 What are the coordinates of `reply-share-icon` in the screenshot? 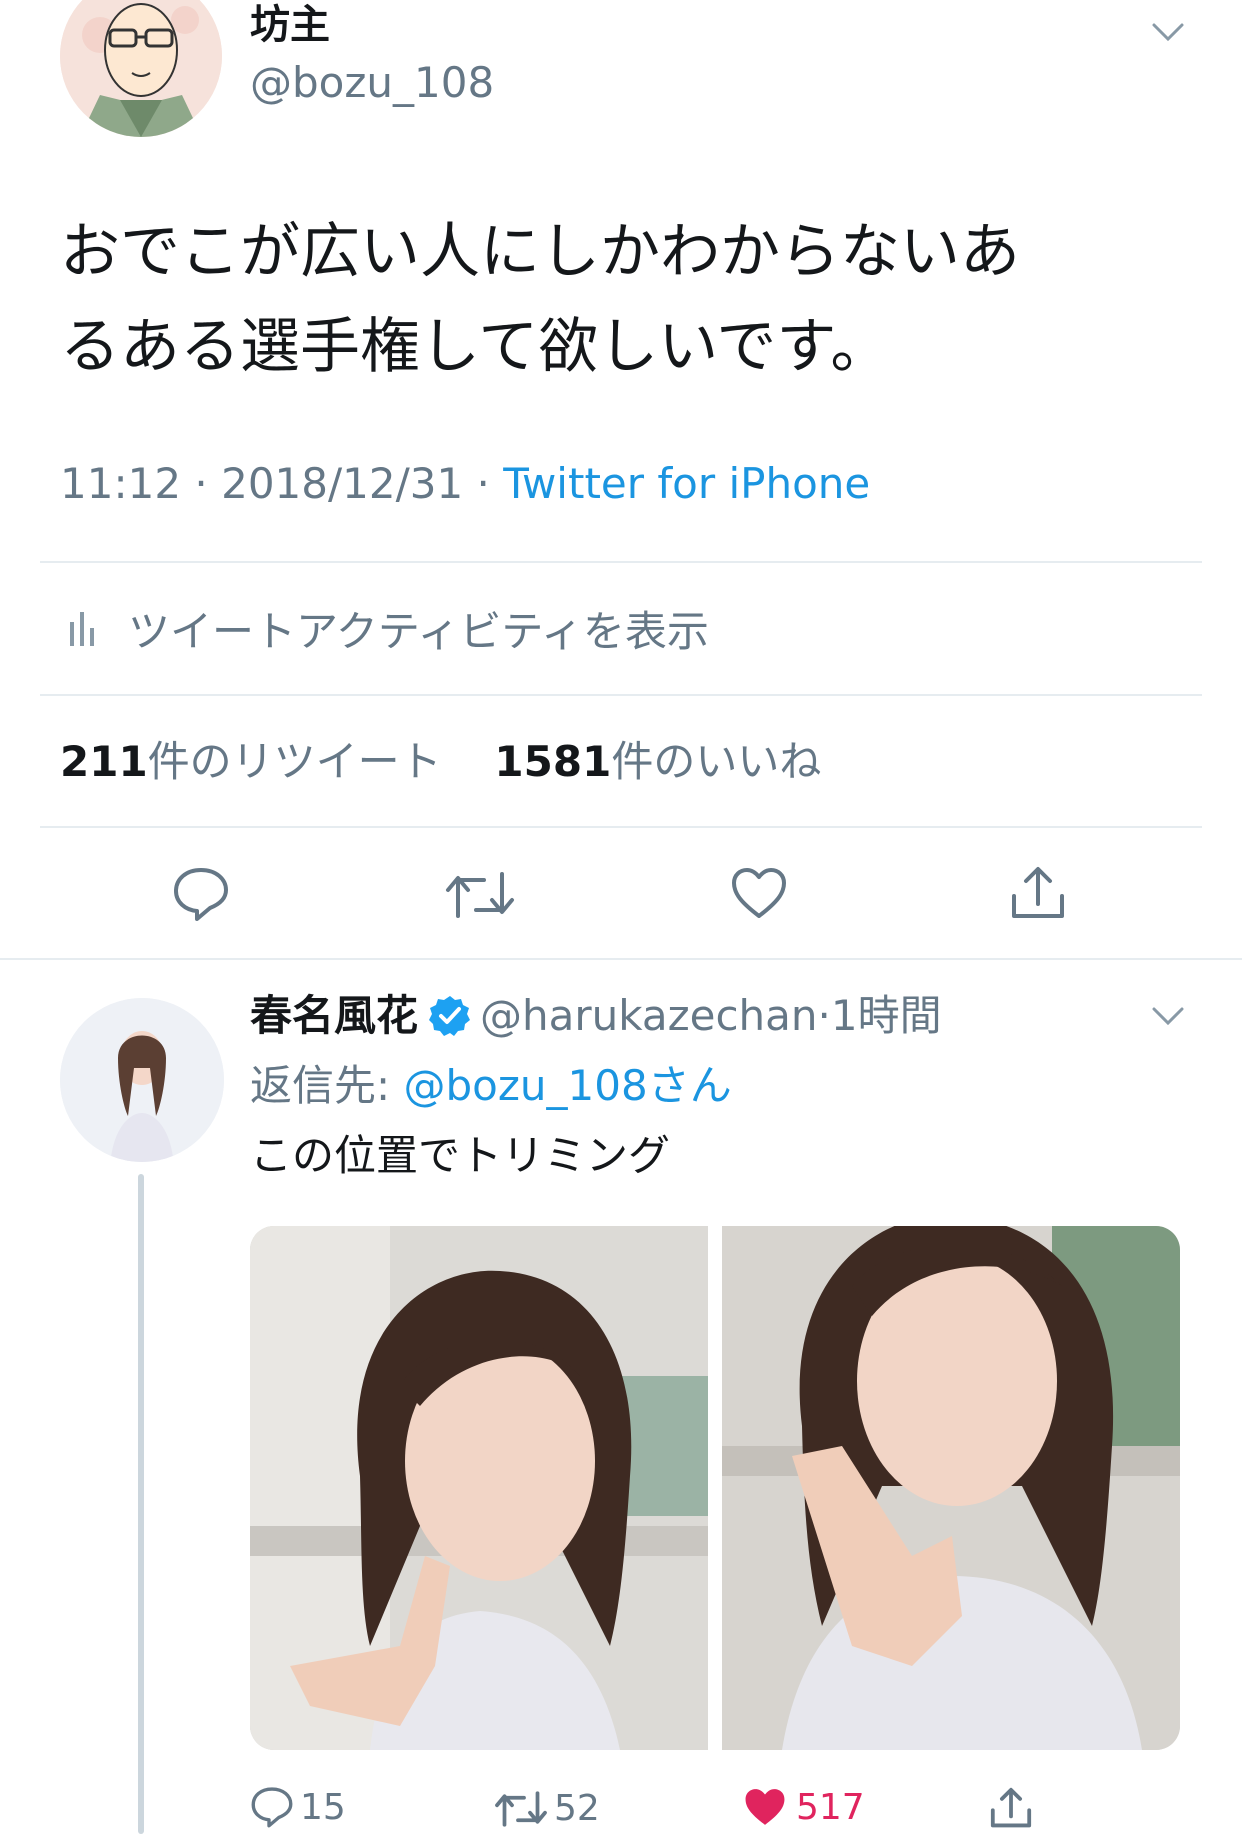 It's located at (1011, 1808).